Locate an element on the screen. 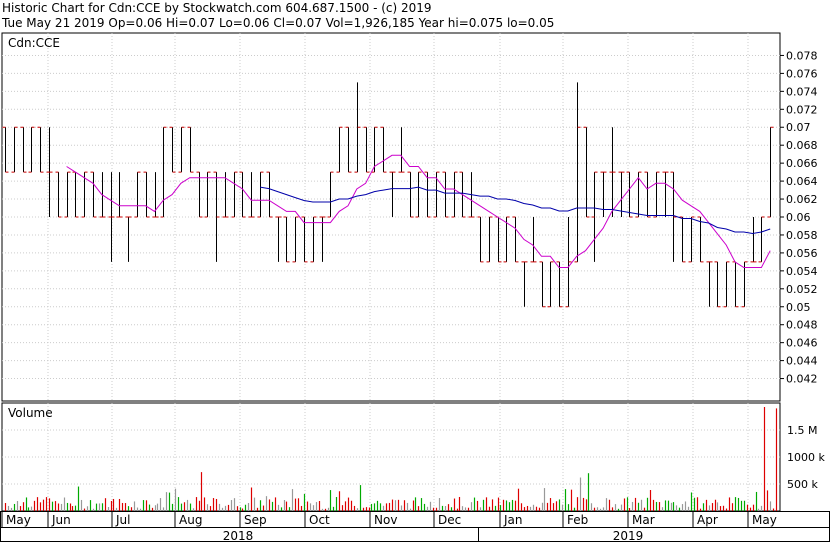  month-label: Jul is located at coordinates (122, 520).